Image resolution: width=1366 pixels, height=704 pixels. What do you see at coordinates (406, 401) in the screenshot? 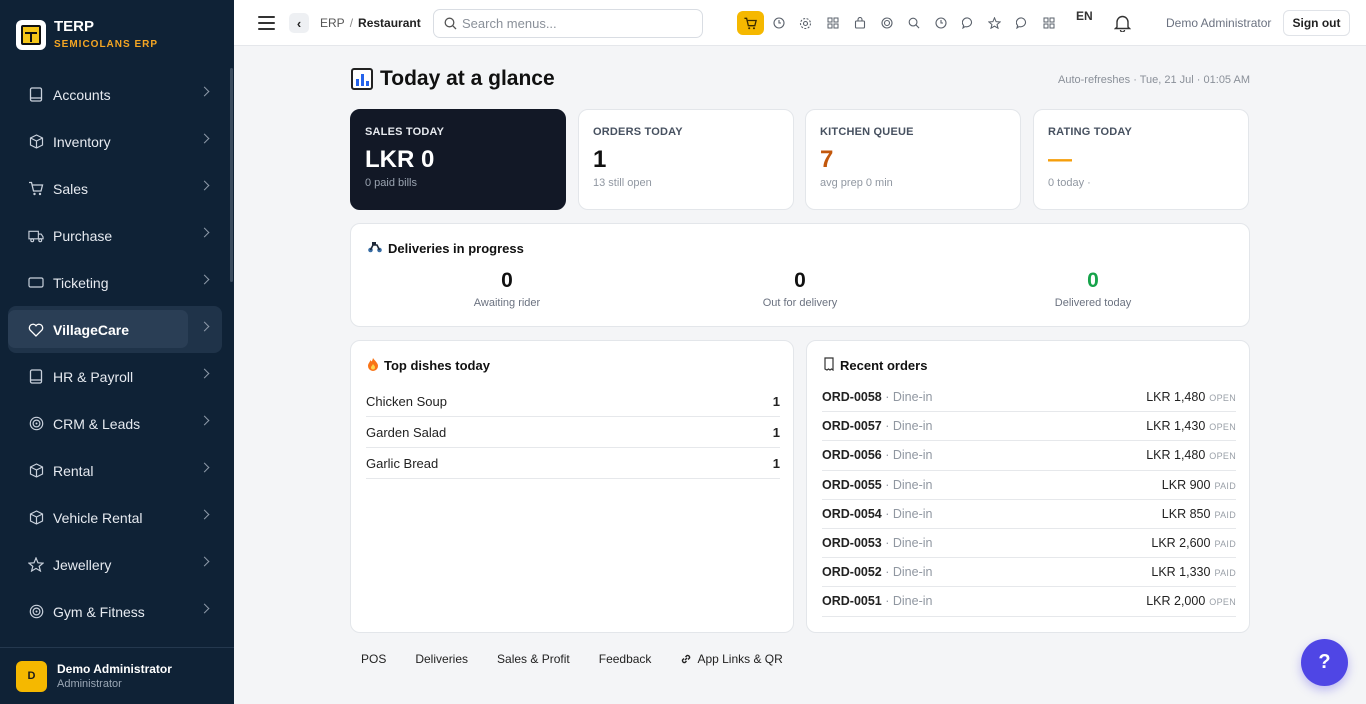
I see `dish-name: Chicken Soup` at bounding box center [406, 401].